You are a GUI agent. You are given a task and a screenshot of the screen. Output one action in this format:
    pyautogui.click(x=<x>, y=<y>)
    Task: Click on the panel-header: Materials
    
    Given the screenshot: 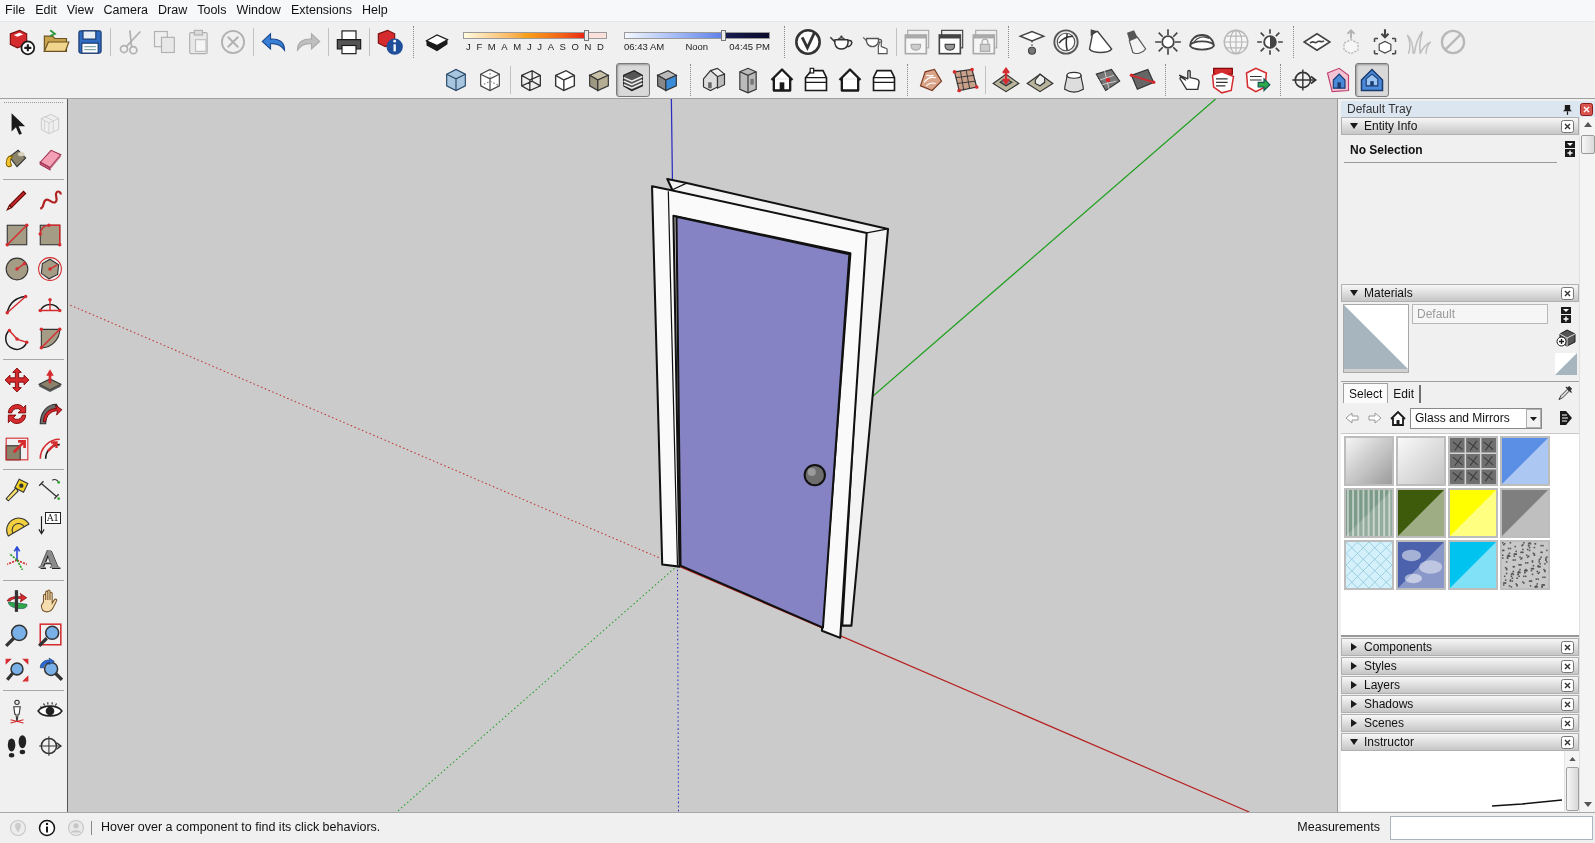 What is the action you would take?
    pyautogui.click(x=1460, y=293)
    